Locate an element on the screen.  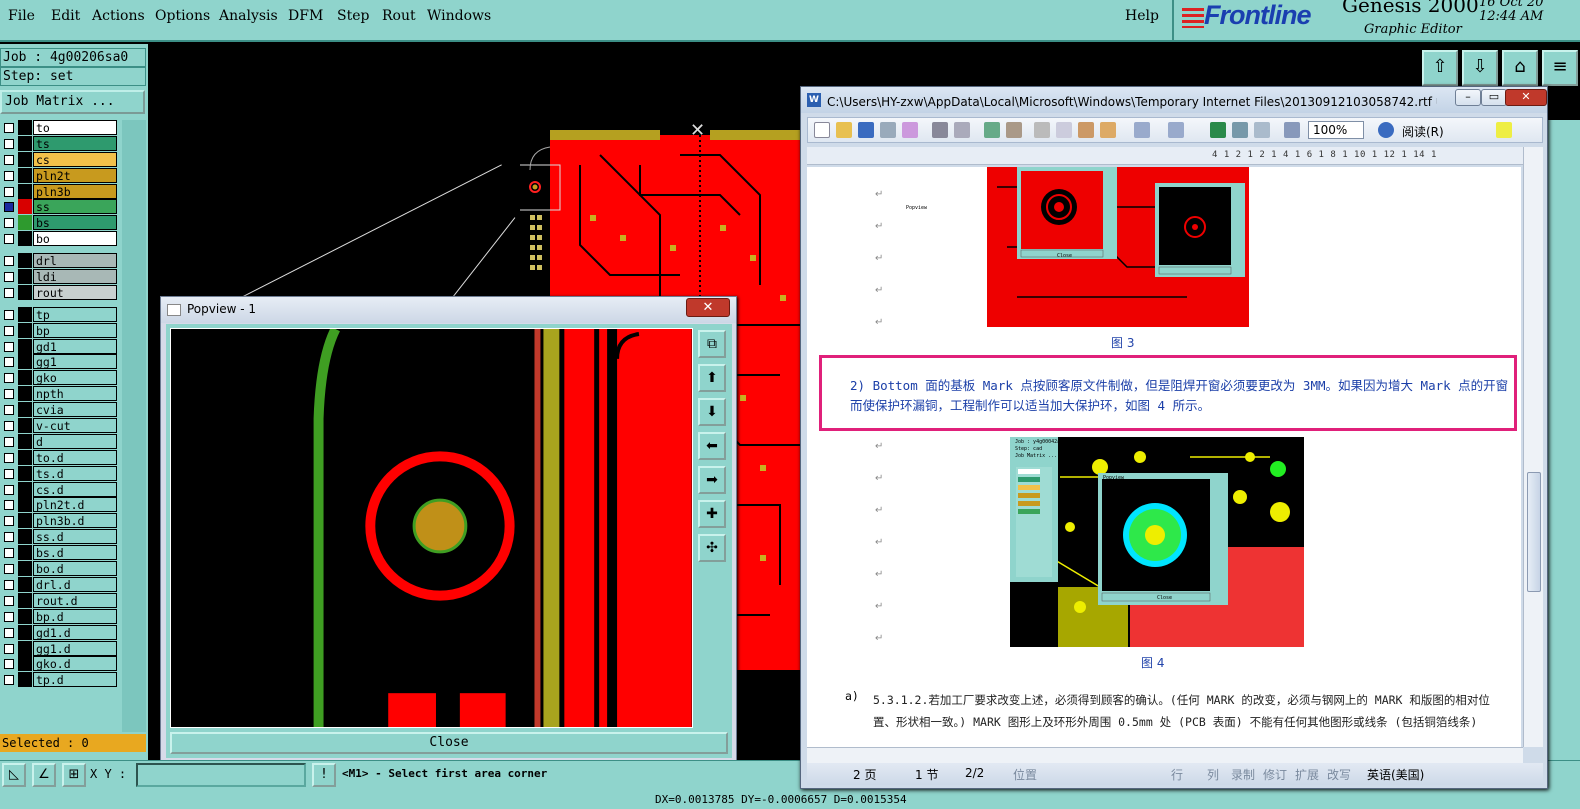
layer-row: ss is located at coordinates (61, 207).